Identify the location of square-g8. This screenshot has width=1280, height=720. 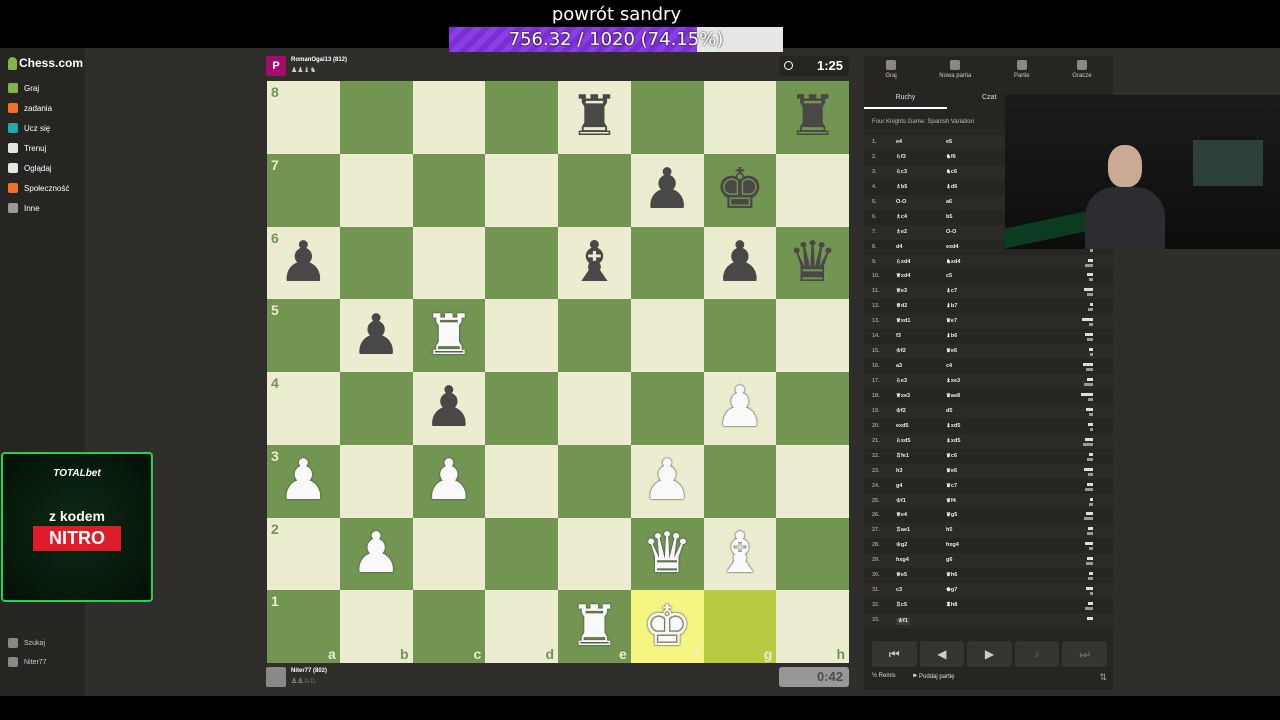
(740, 117).